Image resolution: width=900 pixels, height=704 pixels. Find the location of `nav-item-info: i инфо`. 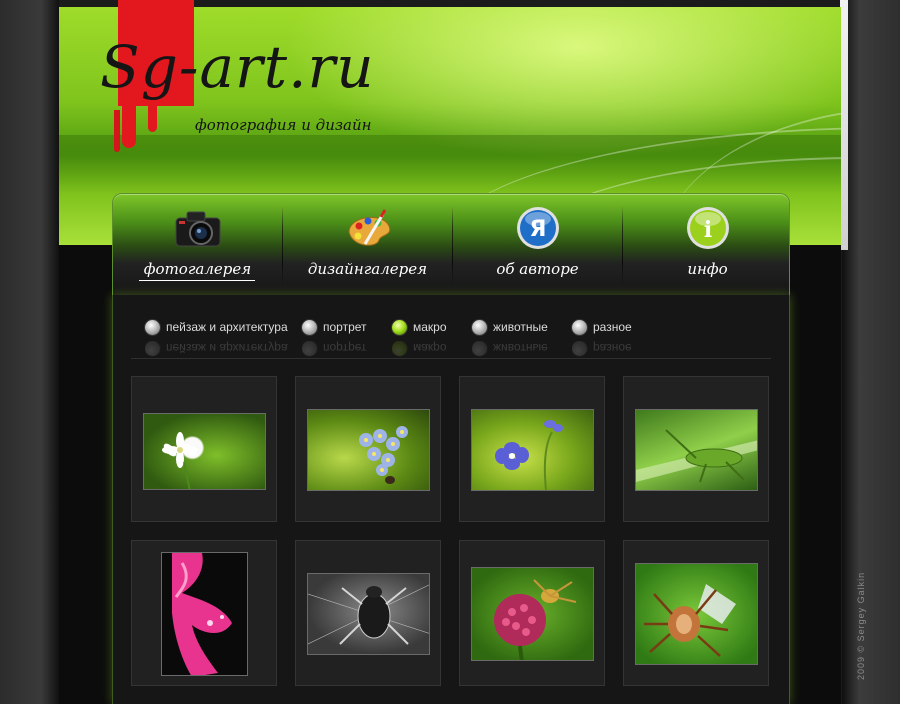

nav-item-info: i инфо is located at coordinates (707, 245).